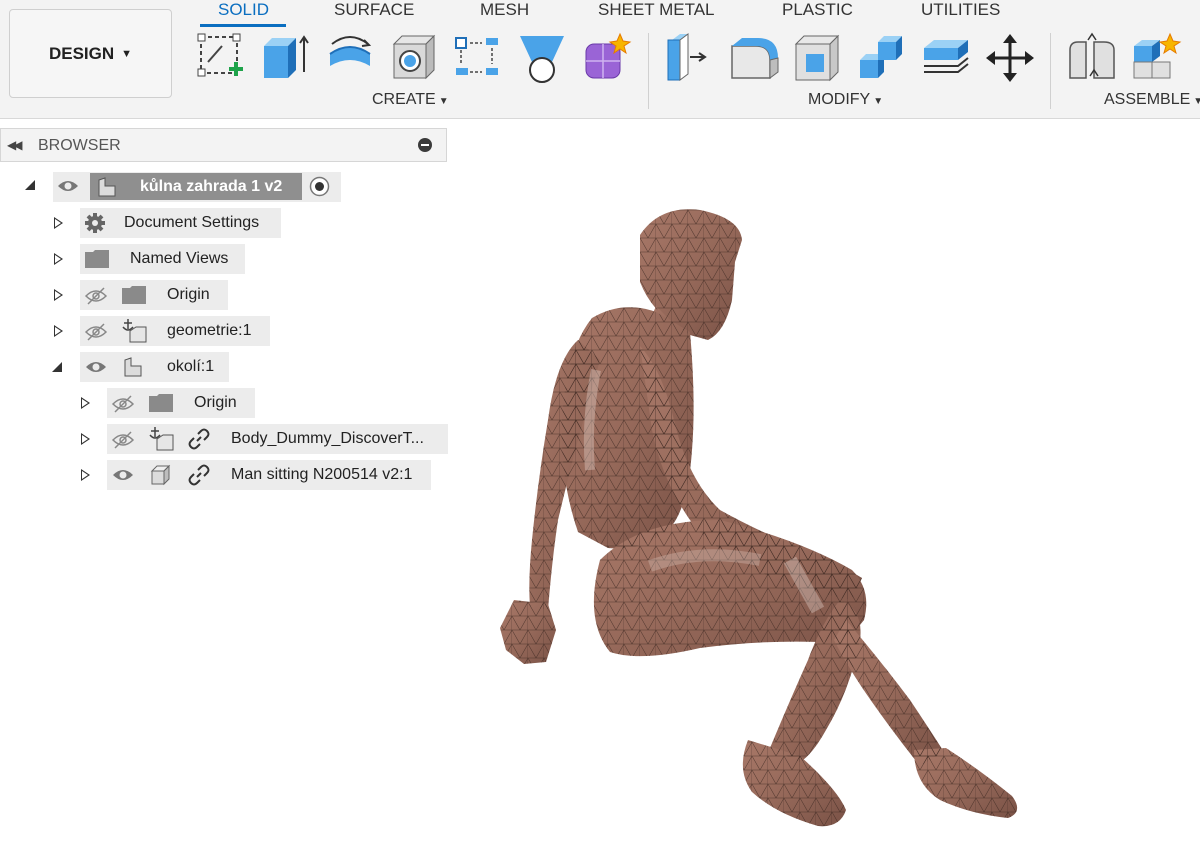 The image size is (1200, 861). What do you see at coordinates (211, 186) in the screenshot?
I see `root-component-label: kůlna zahrada 1 v2` at bounding box center [211, 186].